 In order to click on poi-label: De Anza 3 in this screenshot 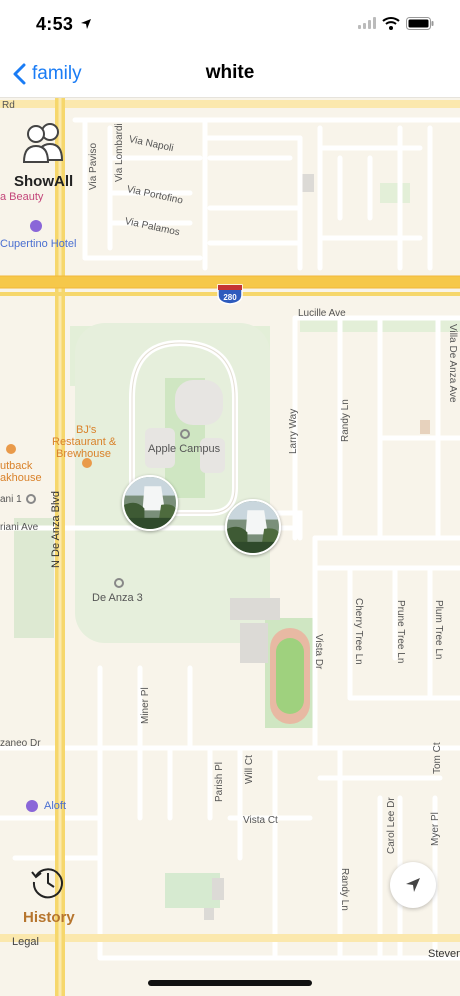, I will do `click(117, 598)`.